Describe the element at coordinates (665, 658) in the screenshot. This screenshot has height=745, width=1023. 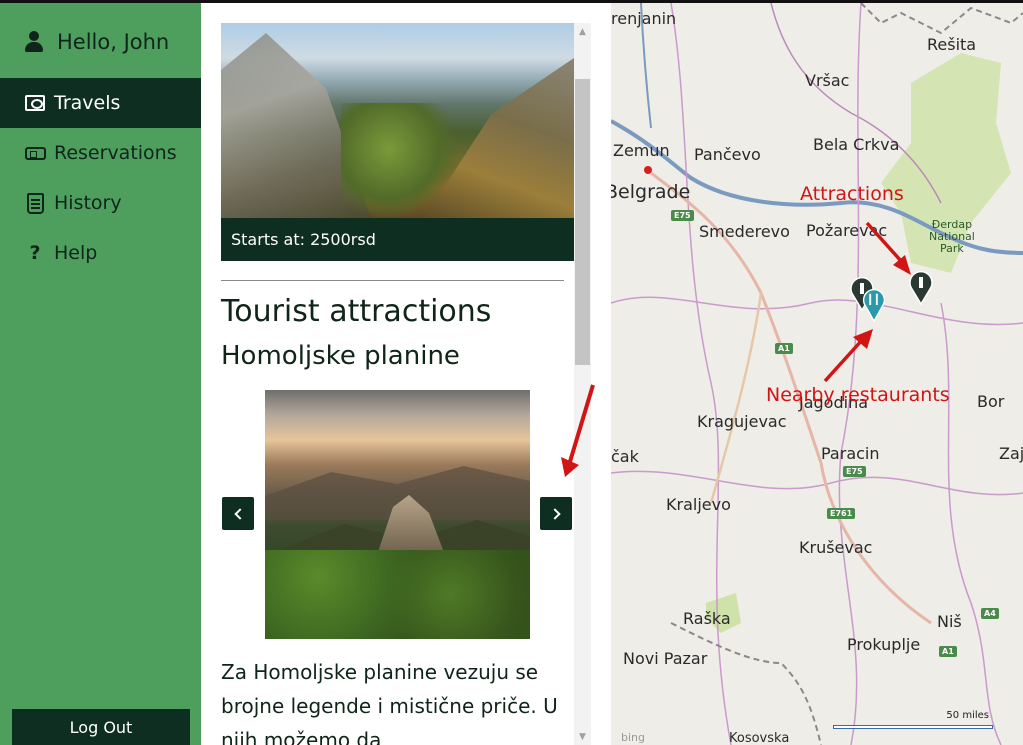
I see `city-label: Novi Pazar` at that location.